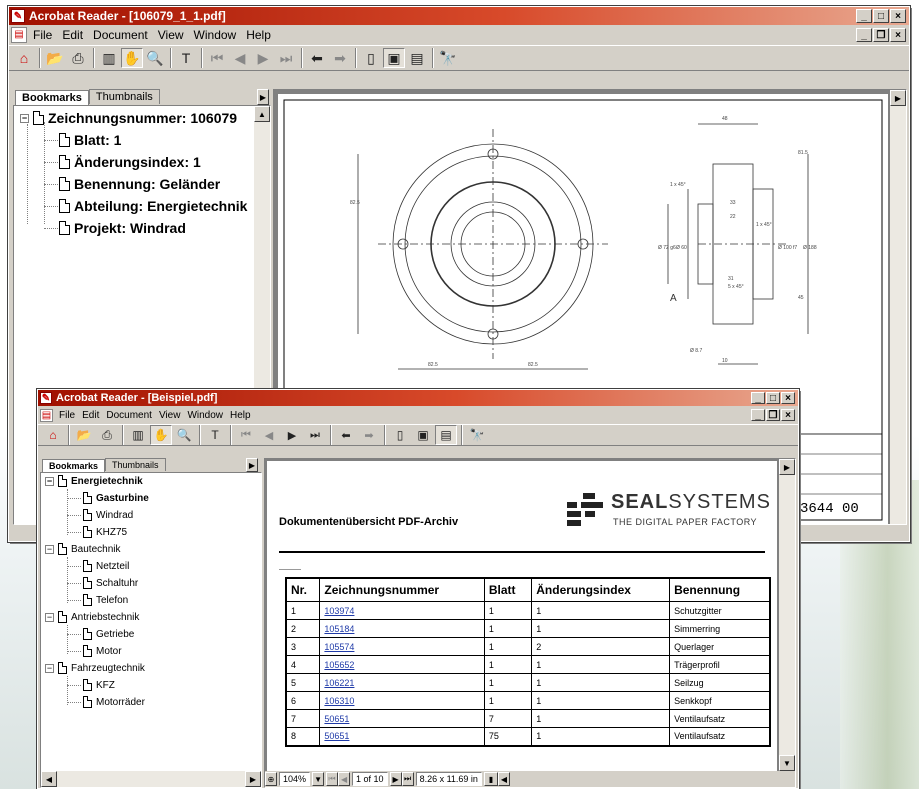 The height and width of the screenshot is (789, 919). What do you see at coordinates (788, 415) in the screenshot?
I see `doc-close-button: ×` at bounding box center [788, 415].